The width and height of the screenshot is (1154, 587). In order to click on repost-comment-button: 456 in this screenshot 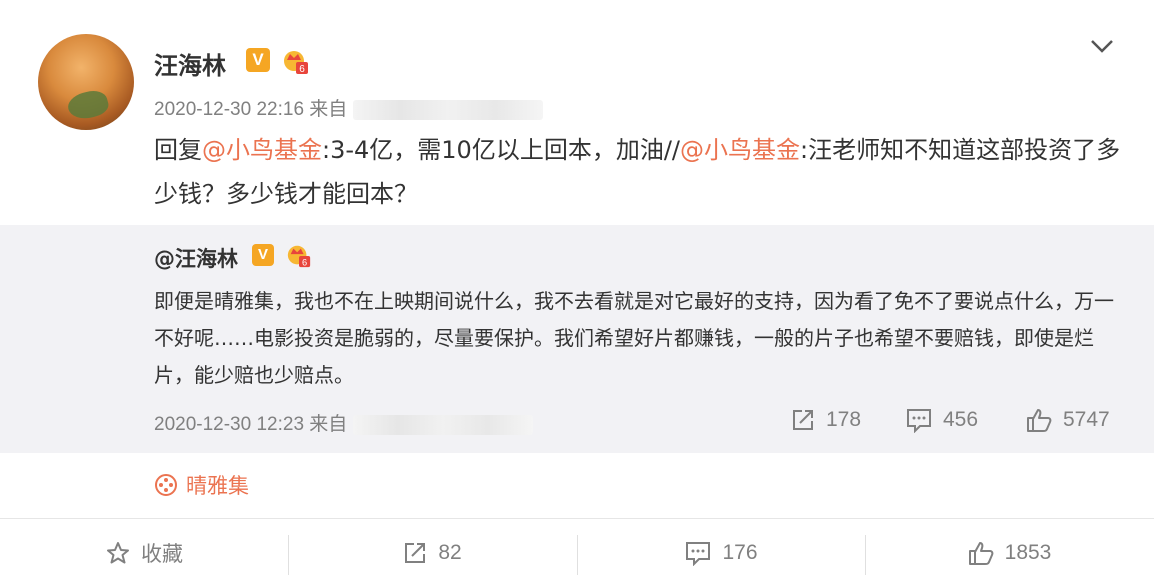, I will do `click(941, 420)`.